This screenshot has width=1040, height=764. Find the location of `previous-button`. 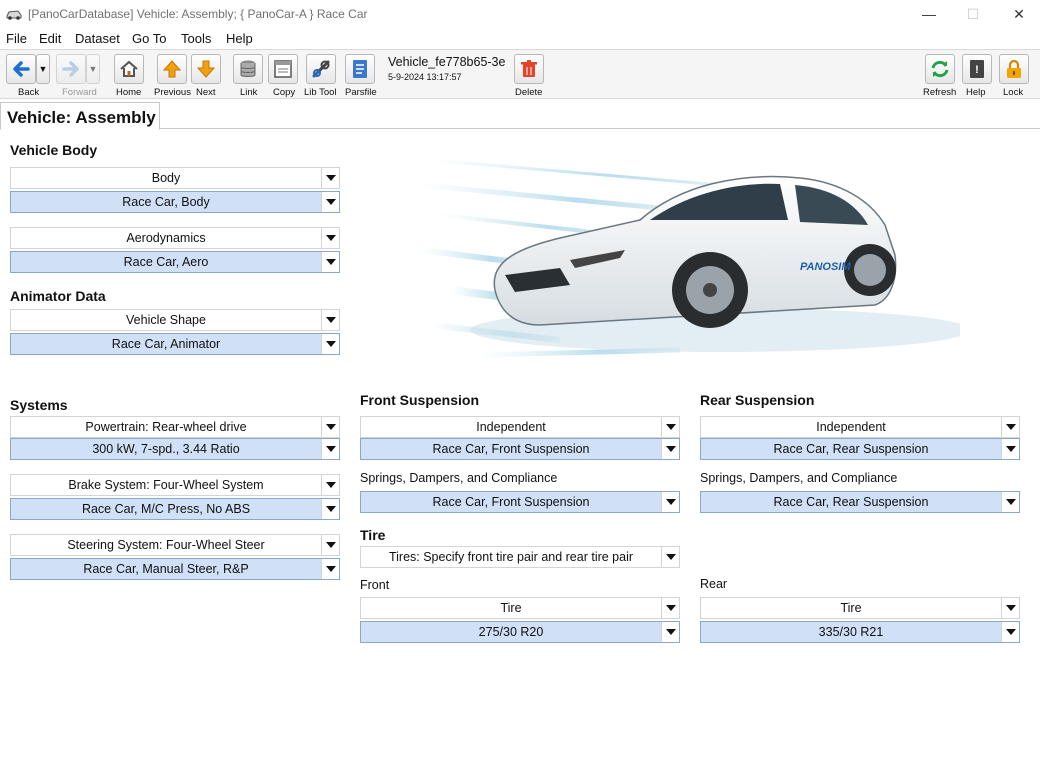

previous-button is located at coordinates (172, 69).